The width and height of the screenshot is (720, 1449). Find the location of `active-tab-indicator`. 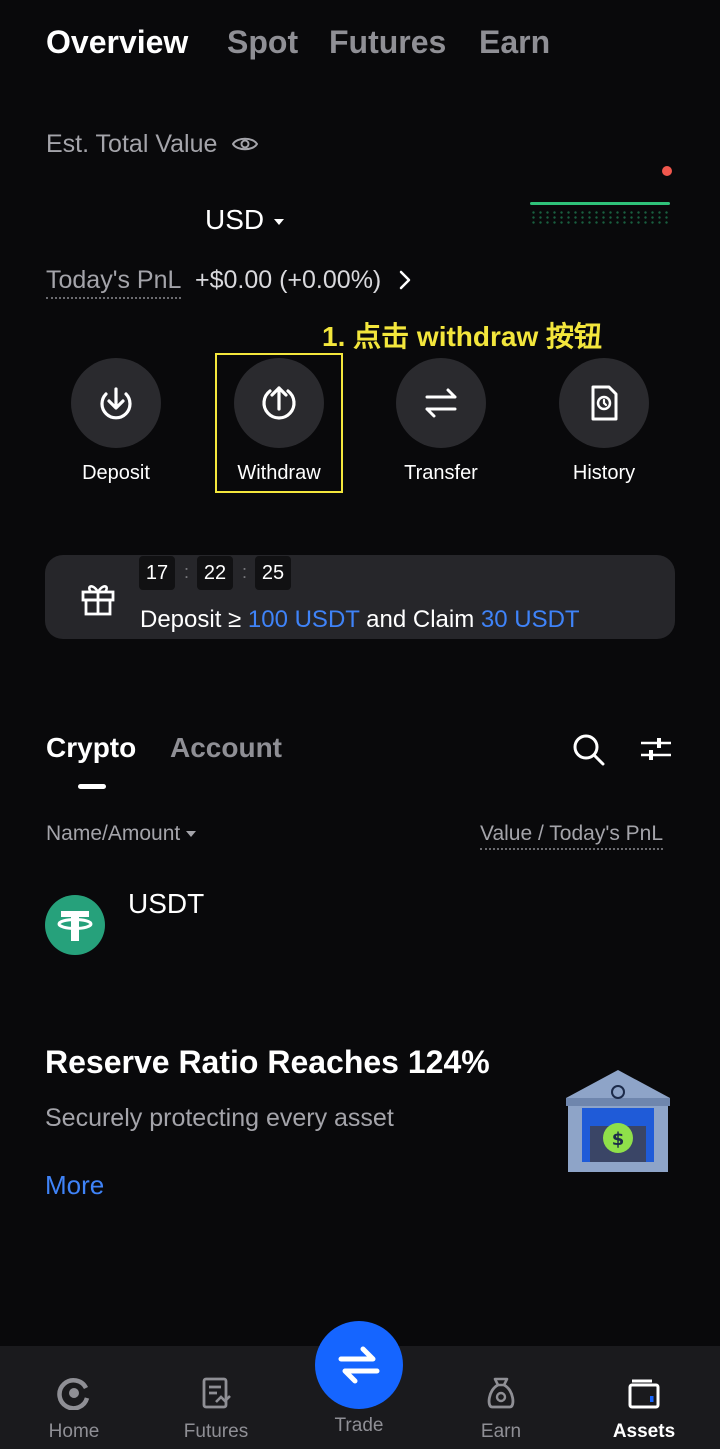

active-tab-indicator is located at coordinates (92, 786).